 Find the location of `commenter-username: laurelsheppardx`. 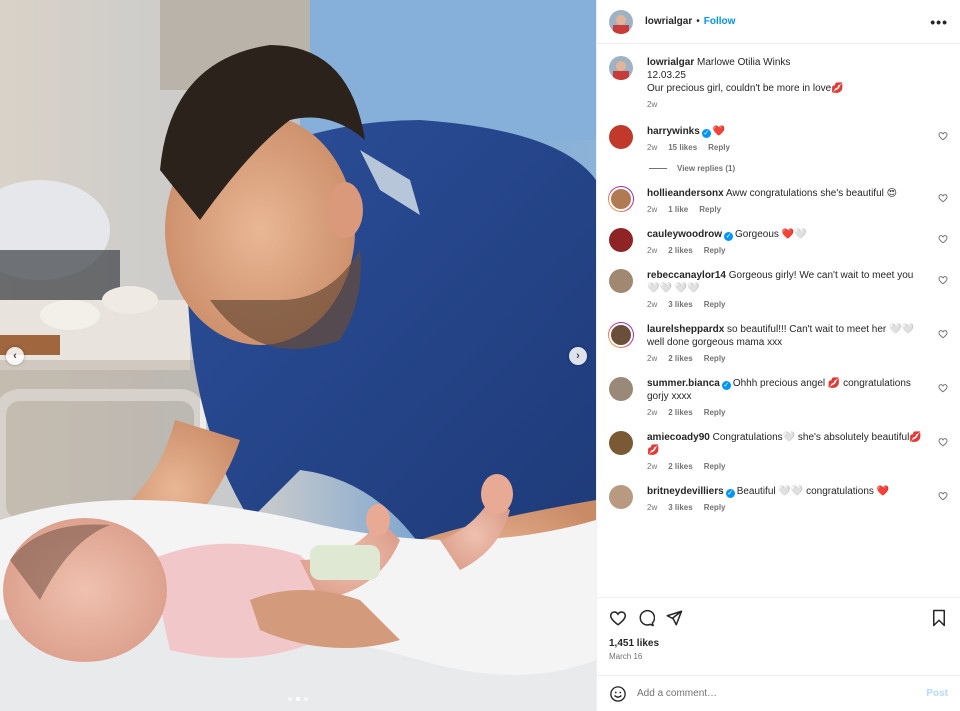

commenter-username: laurelsheppardx is located at coordinates (685, 329).